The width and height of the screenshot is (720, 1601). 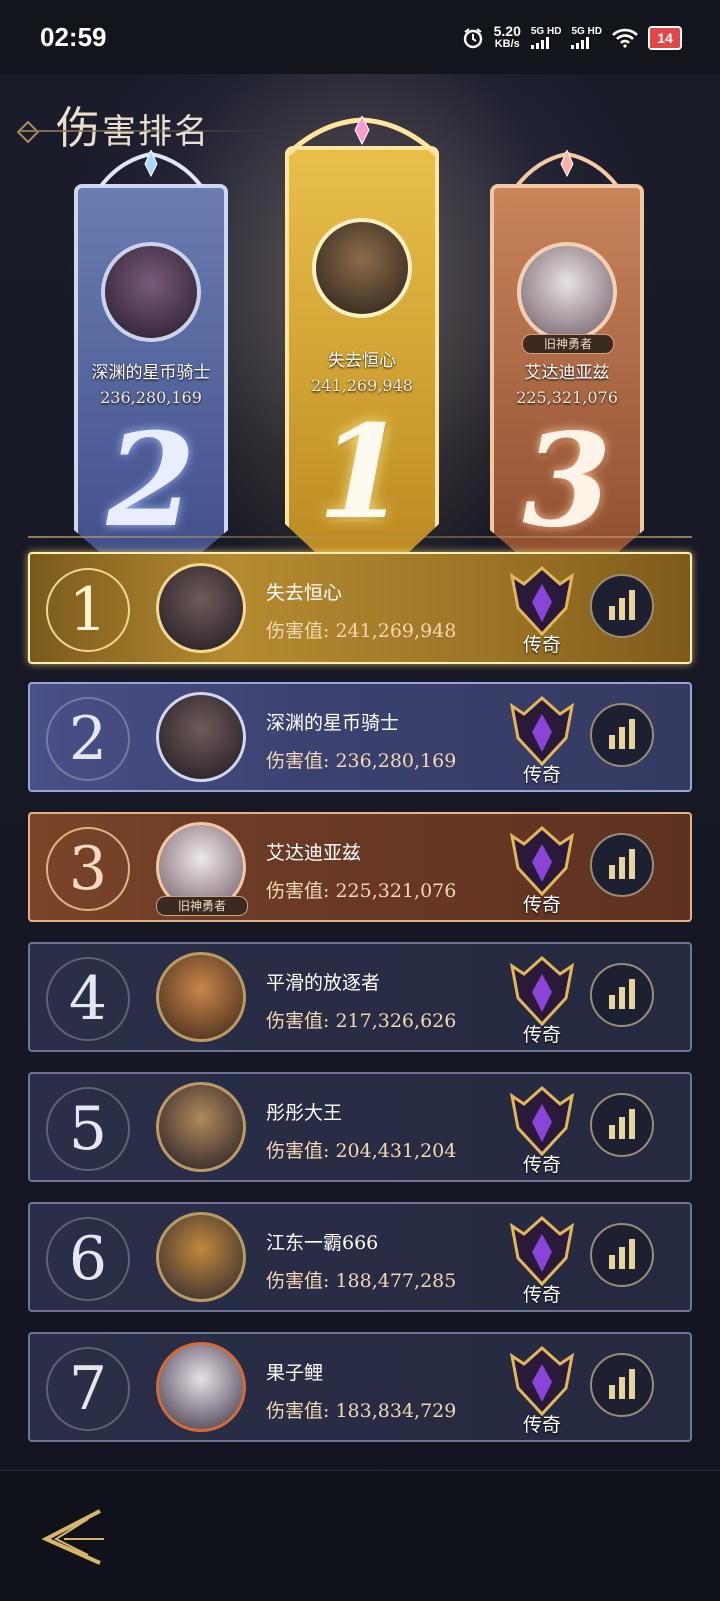 I want to click on signal-icon: 5G HD, so click(x=545, y=38).